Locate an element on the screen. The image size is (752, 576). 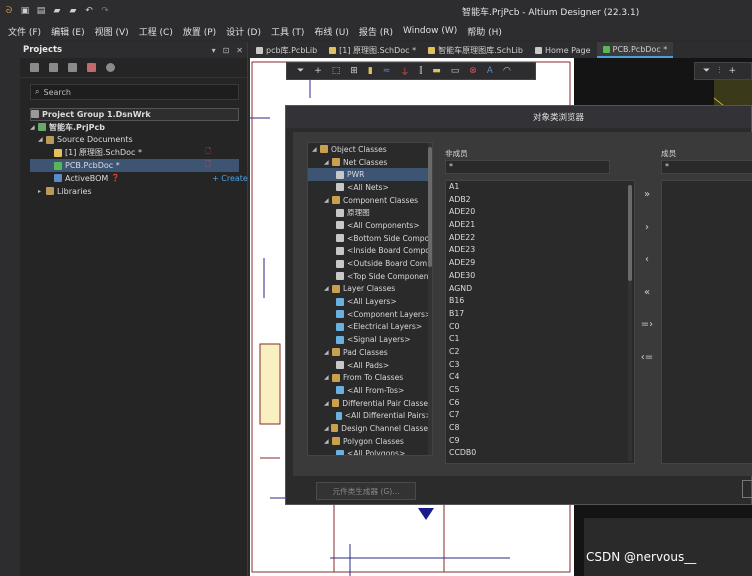
panel-menu-icon: ▾ is located at coordinates (214, 50).